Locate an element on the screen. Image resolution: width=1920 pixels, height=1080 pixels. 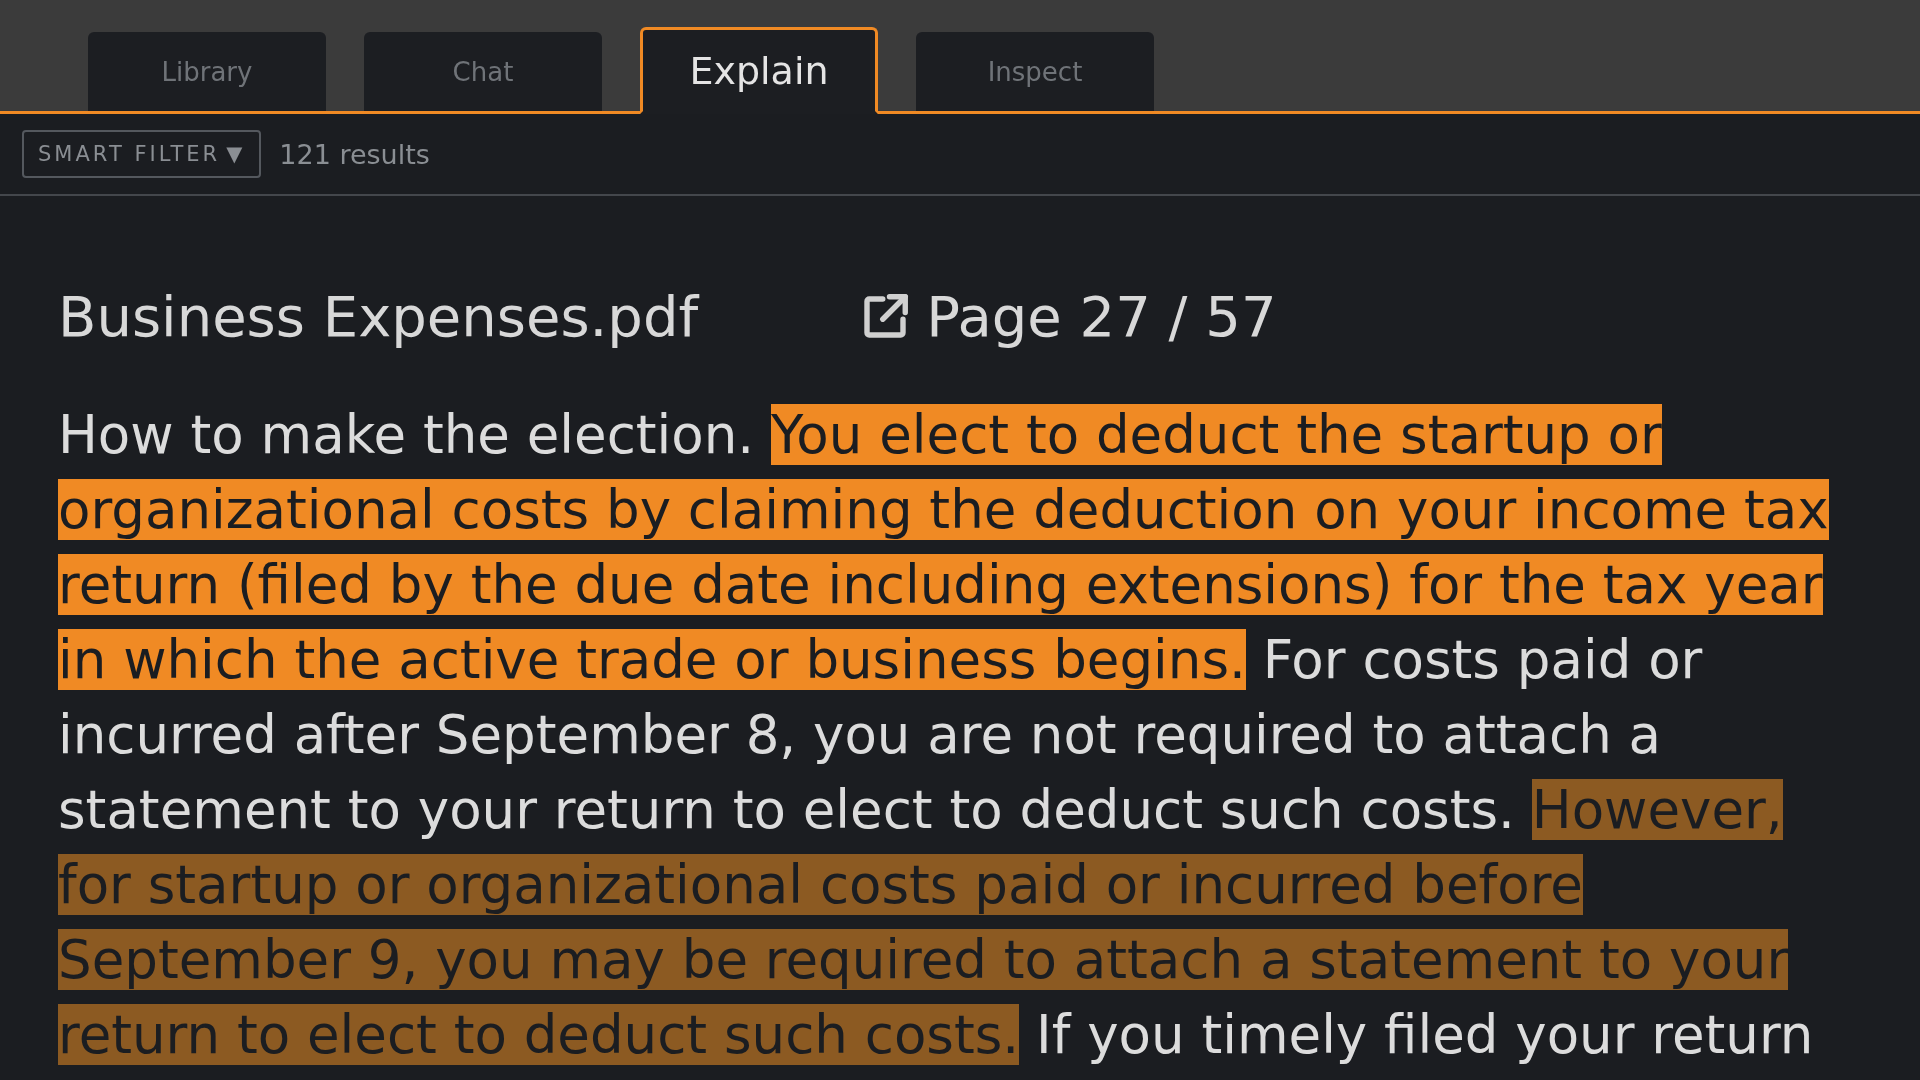
tab: Inspect is located at coordinates (1035, 73).